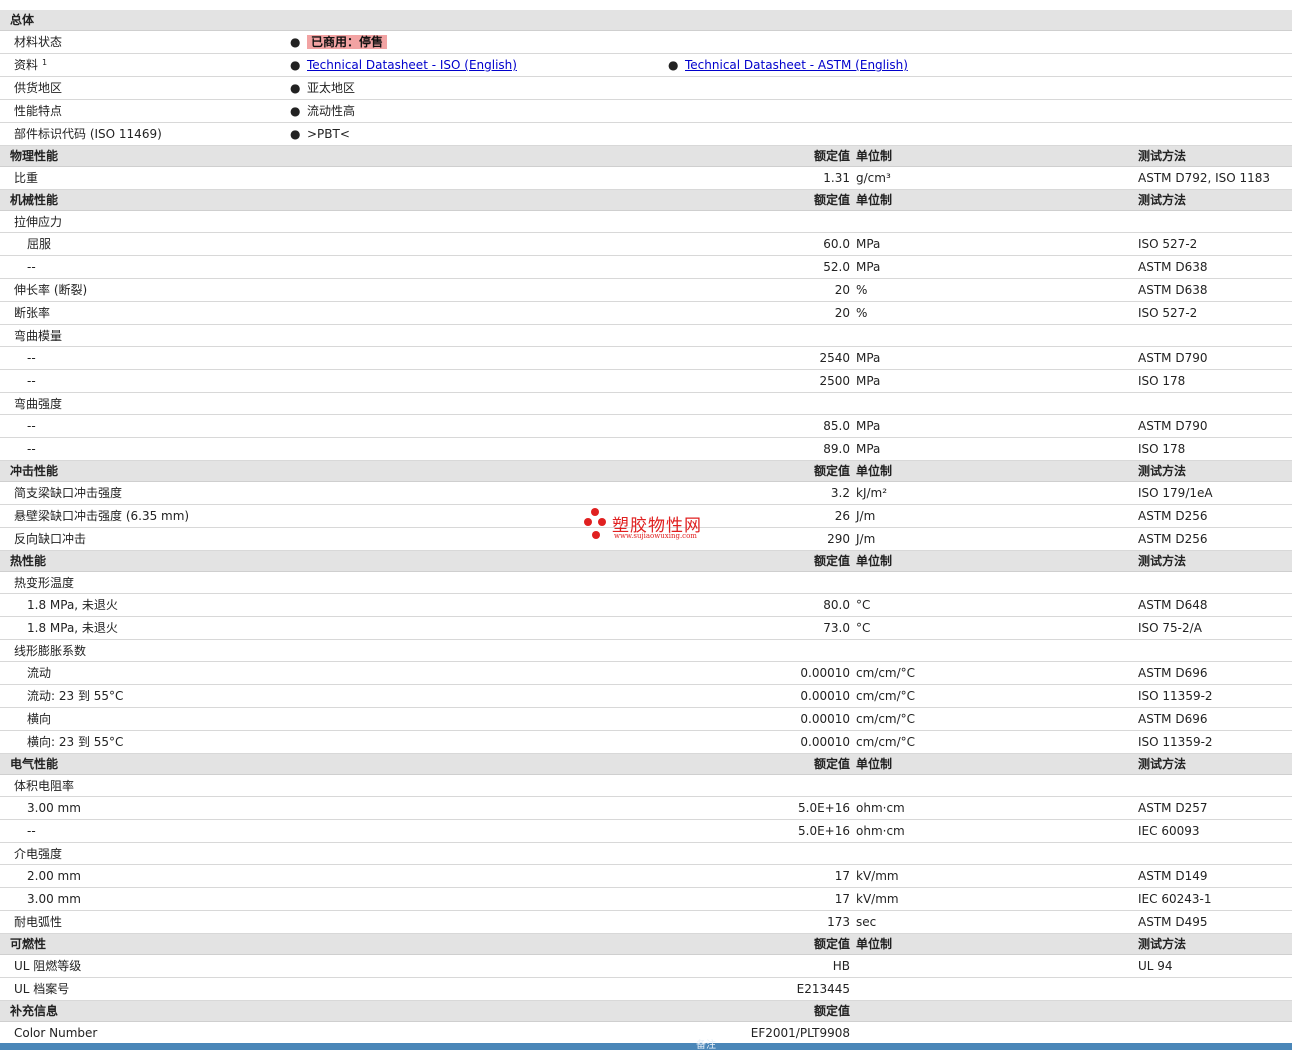 Image resolution: width=1292 pixels, height=1051 pixels. What do you see at coordinates (841, 966) in the screenshot?
I see `nominal-value: HB` at bounding box center [841, 966].